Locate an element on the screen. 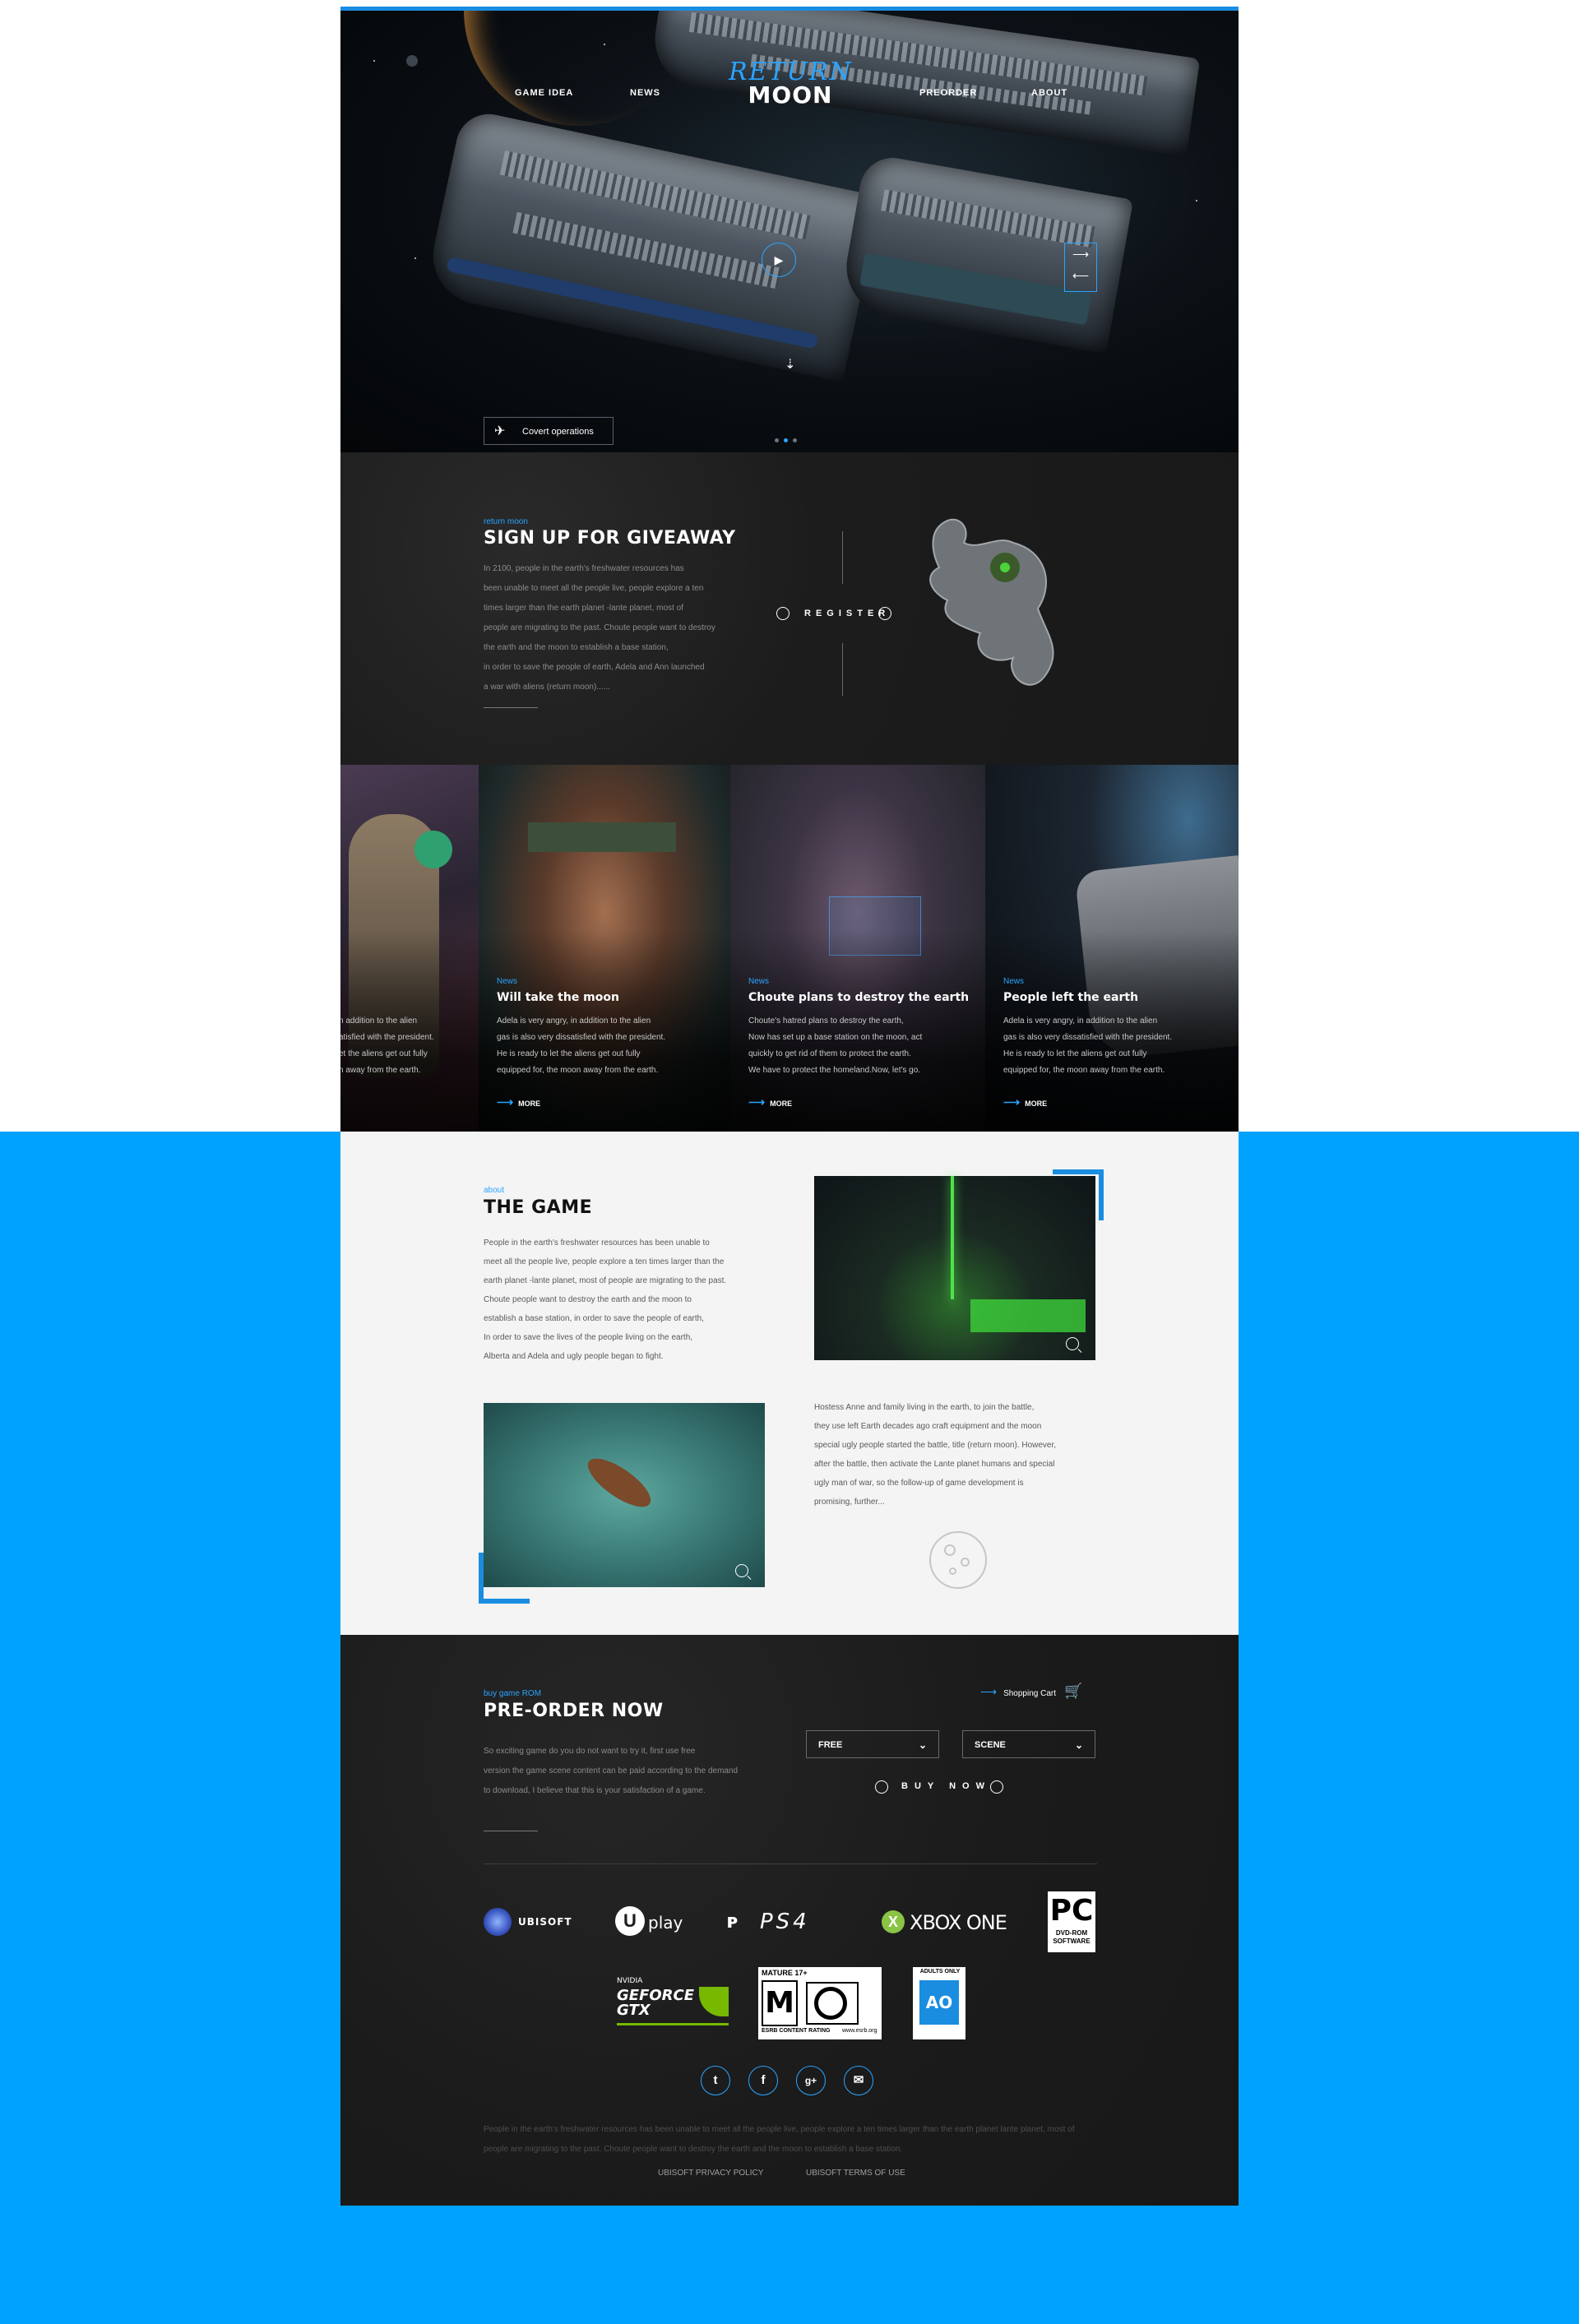 This screenshot has height=2324, width=1579. card-title: Choute plans to destroy the earth is located at coordinates (859, 998).